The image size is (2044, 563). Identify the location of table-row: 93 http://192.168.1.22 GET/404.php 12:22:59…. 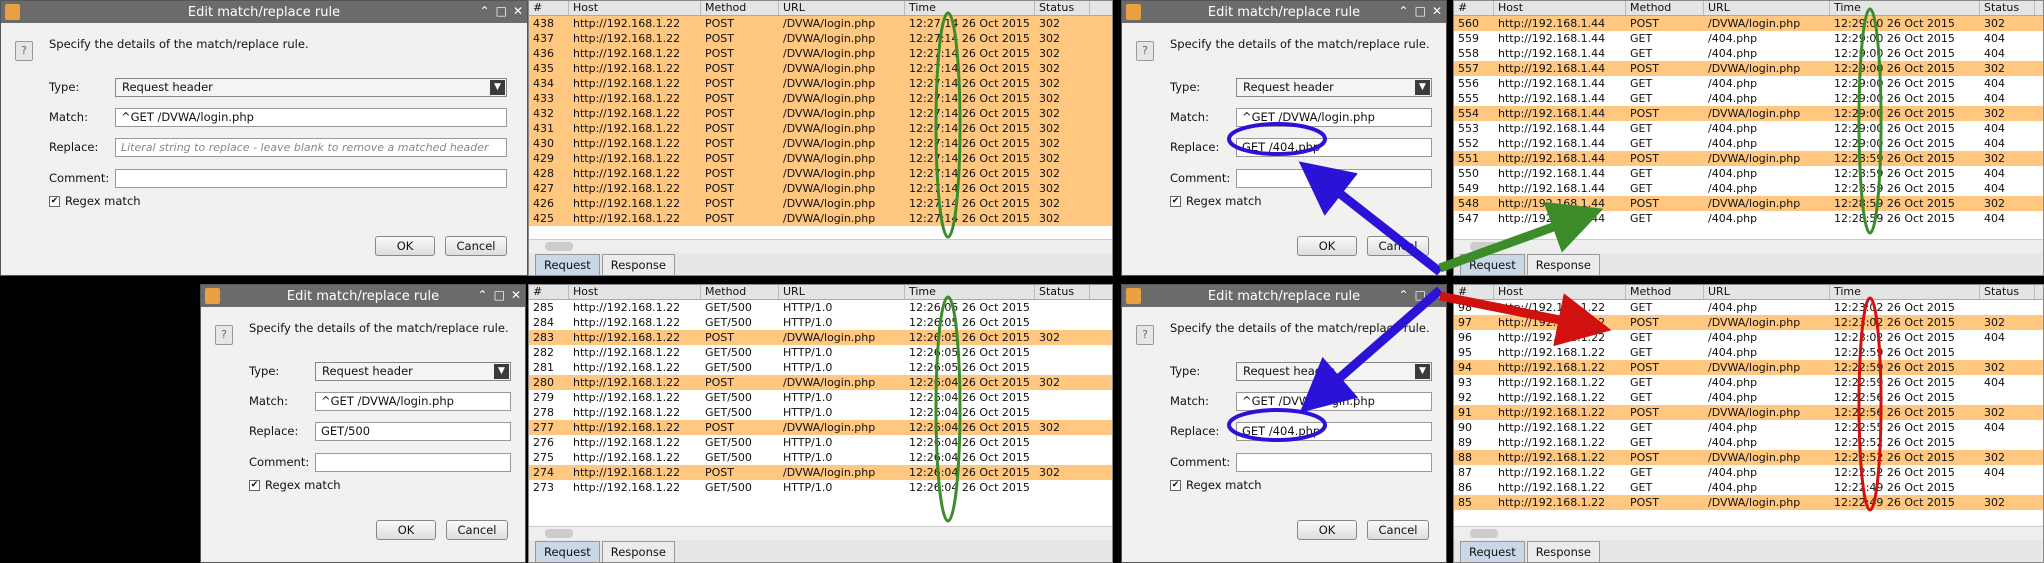
(1748, 382).